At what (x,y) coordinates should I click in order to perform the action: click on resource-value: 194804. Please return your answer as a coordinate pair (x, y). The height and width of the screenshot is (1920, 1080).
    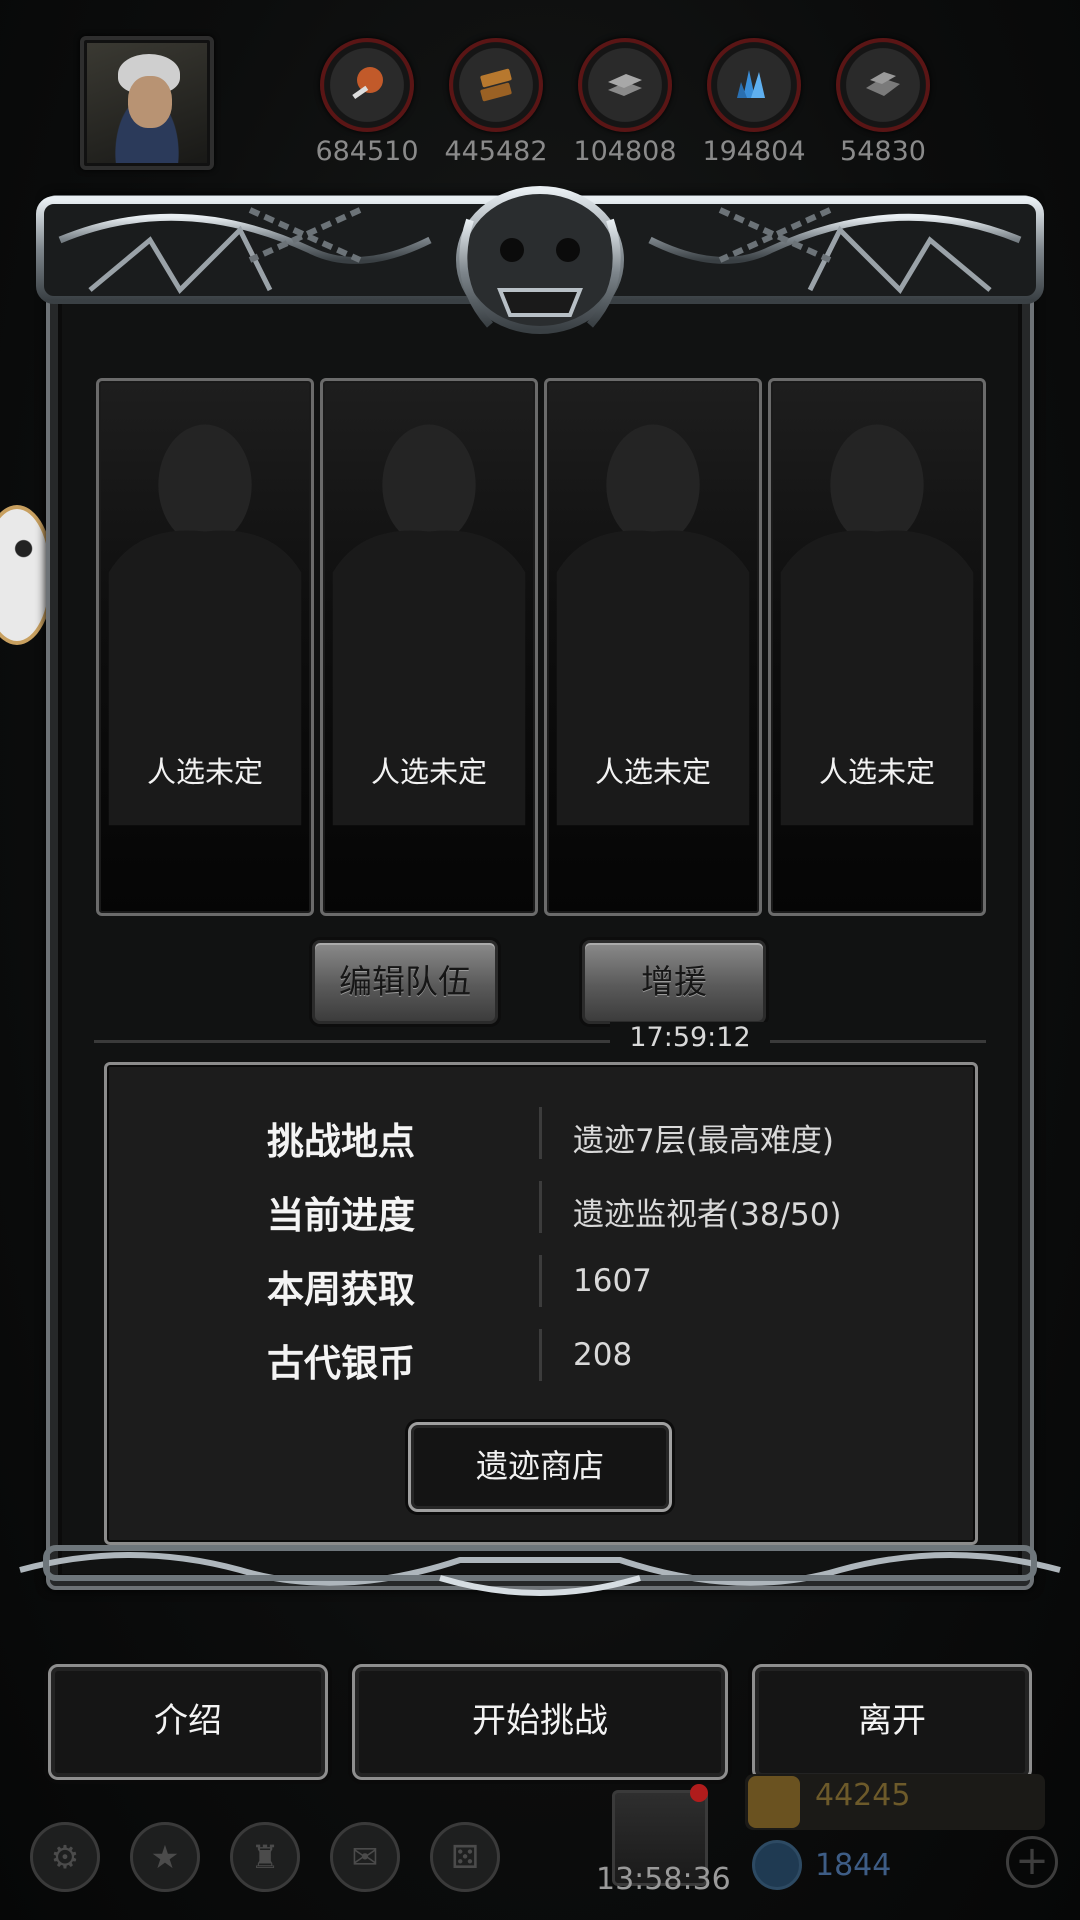
    Looking at the image, I should click on (754, 151).